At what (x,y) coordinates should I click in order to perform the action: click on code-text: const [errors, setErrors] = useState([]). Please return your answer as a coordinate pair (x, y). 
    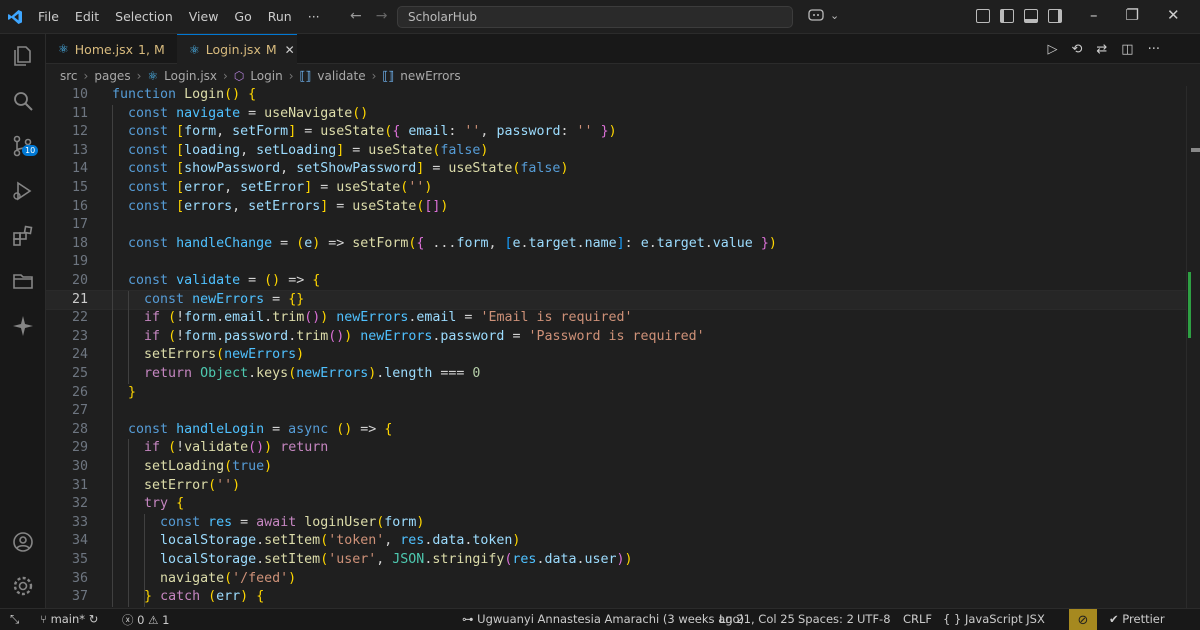
    Looking at the image, I should click on (288, 206).